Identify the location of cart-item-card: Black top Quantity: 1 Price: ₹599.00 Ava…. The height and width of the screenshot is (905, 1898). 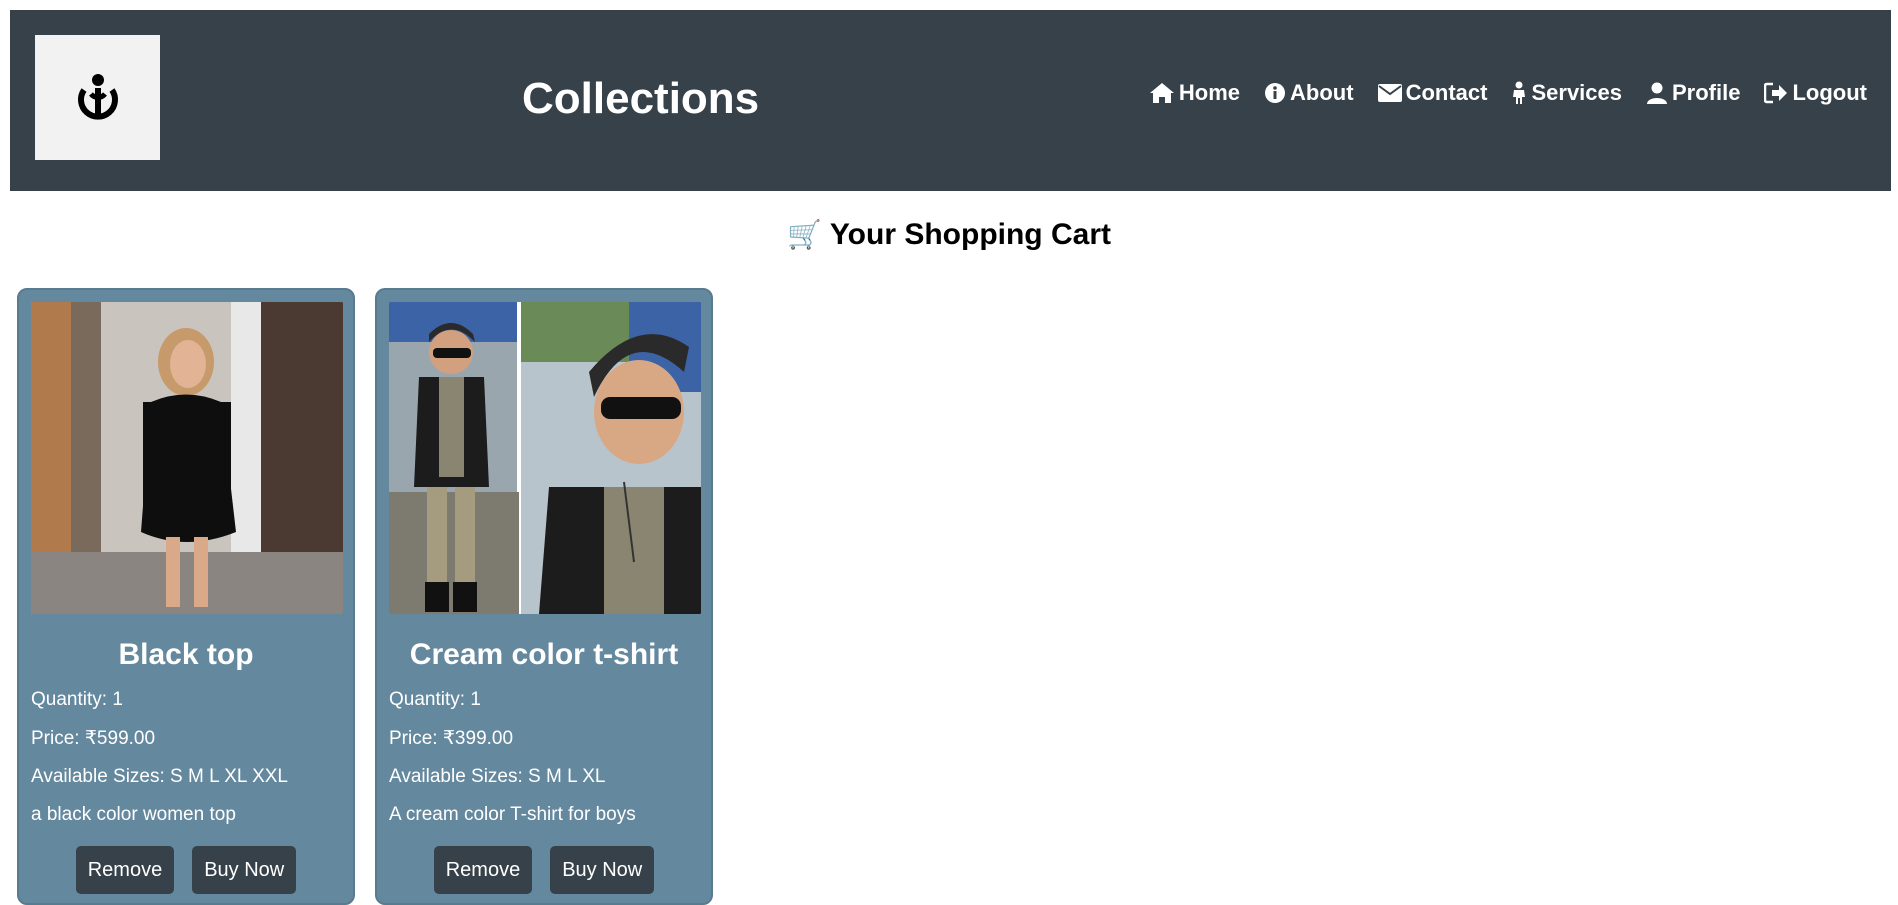
(186, 596).